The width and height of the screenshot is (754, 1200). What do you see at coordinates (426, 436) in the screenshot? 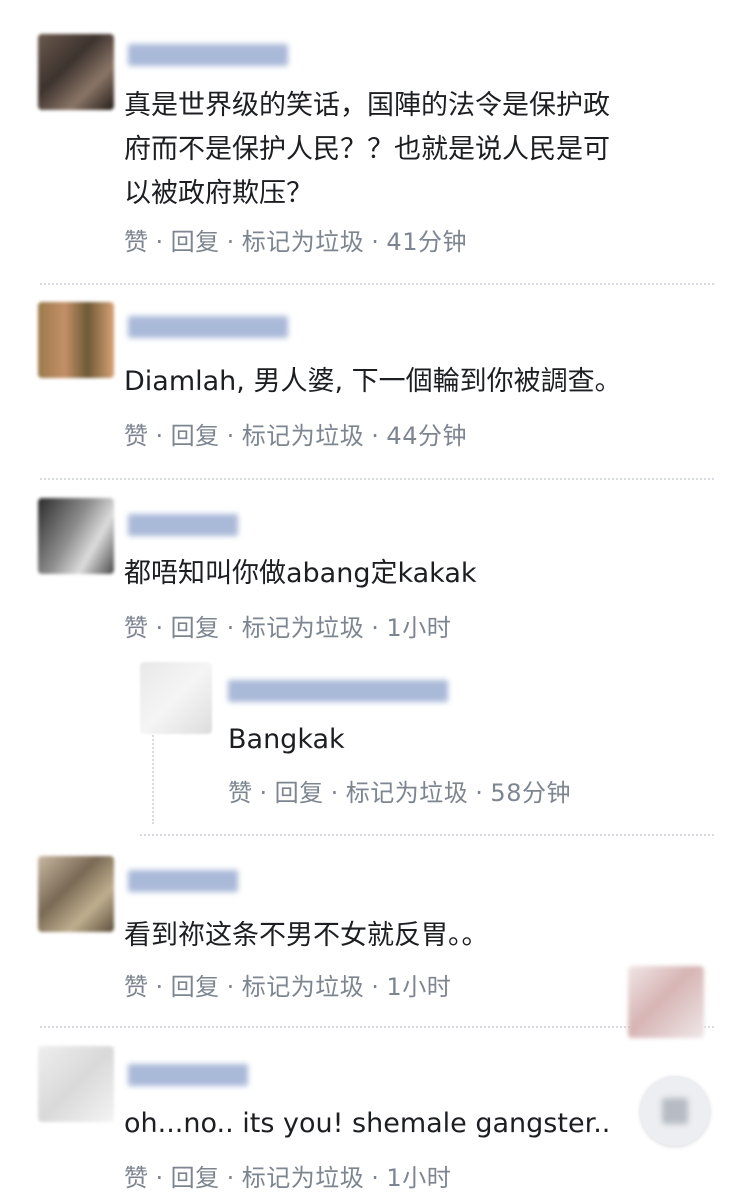
I see `timestamp: 44分钟` at bounding box center [426, 436].